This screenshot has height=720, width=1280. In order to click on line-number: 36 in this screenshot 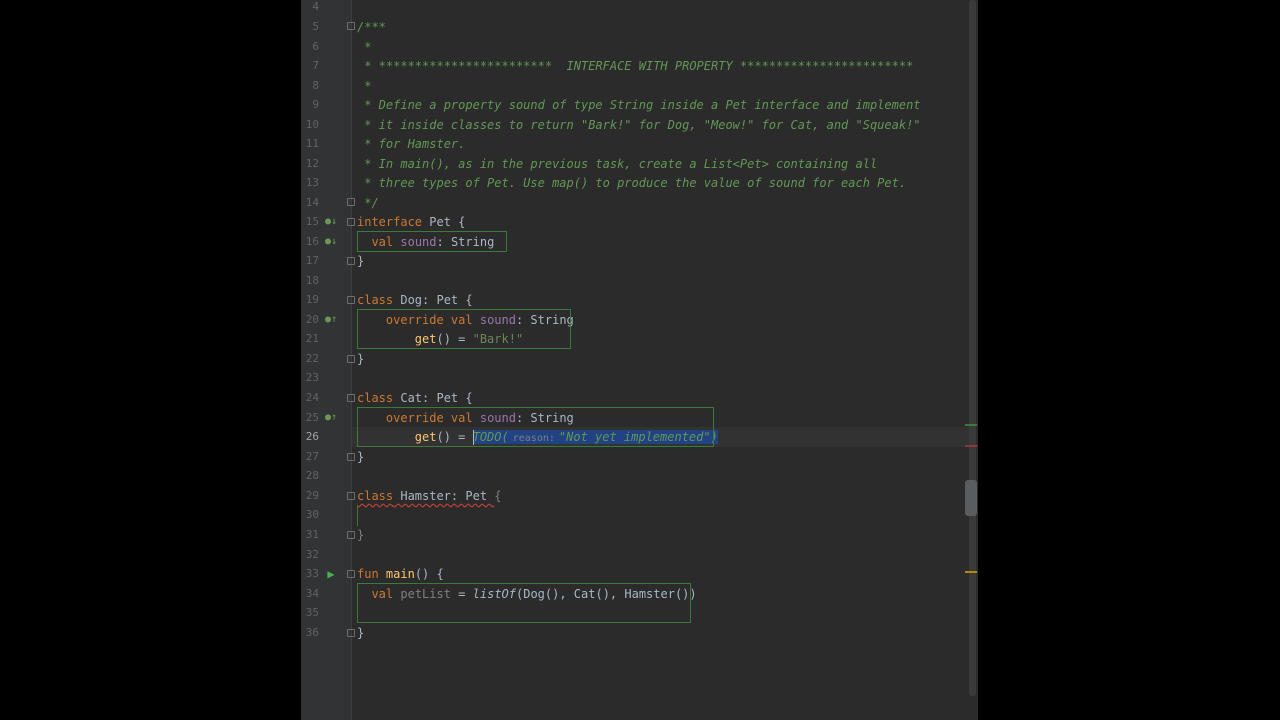, I will do `click(310, 633)`.